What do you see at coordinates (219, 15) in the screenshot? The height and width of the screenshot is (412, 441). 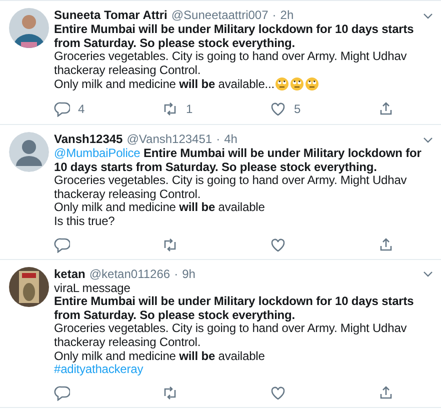 I see `user-handle: @Suneetaattri007` at bounding box center [219, 15].